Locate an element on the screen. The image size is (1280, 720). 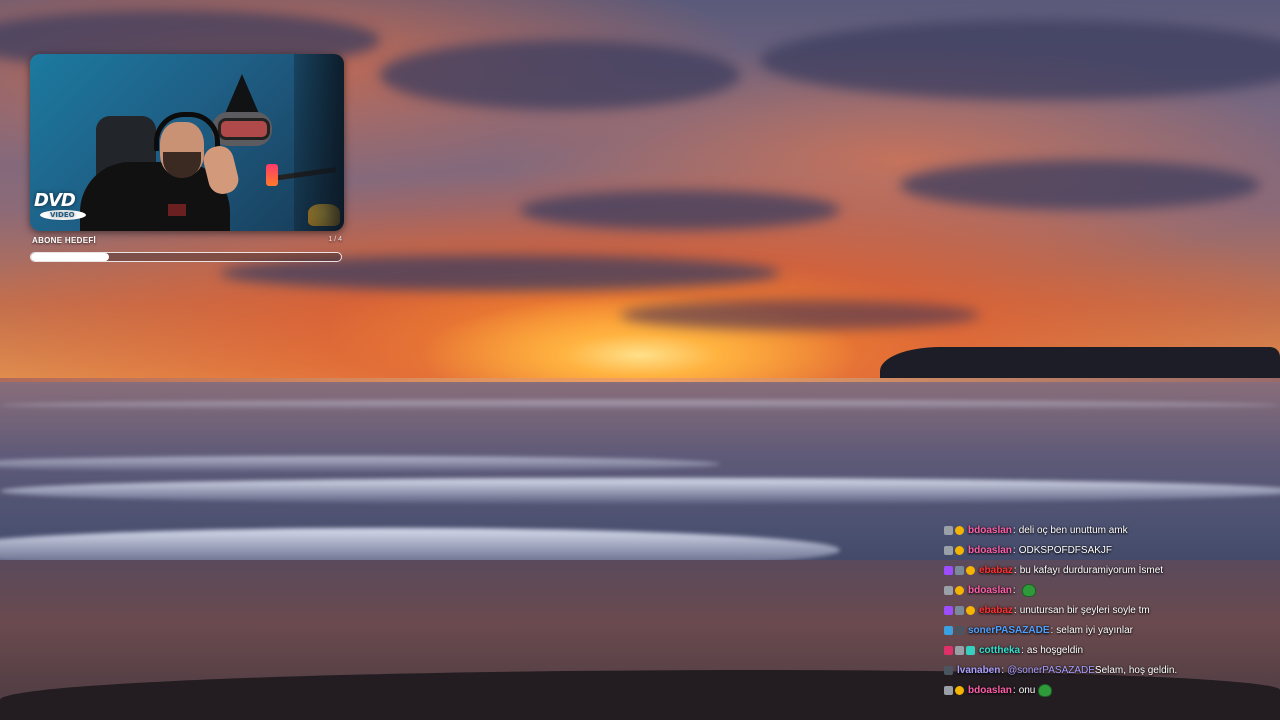
horizon-glow is located at coordinates (640, 380).